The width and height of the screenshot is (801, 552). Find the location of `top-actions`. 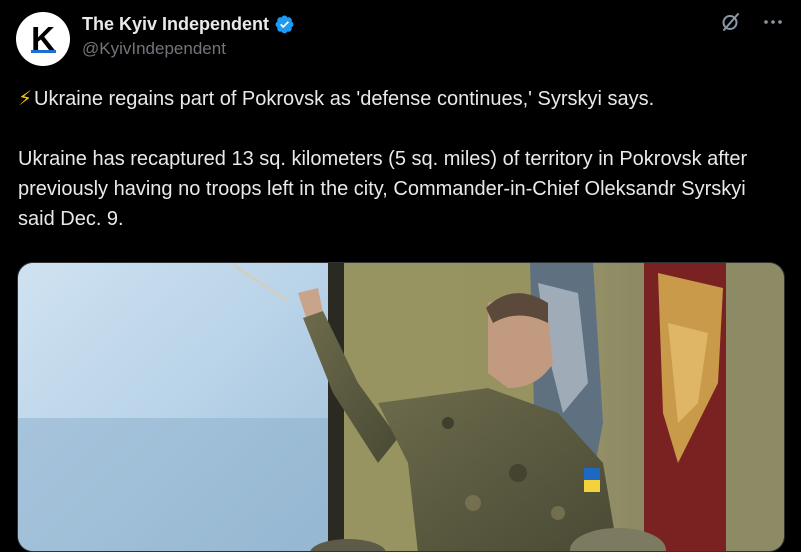

top-actions is located at coordinates (752, 22).